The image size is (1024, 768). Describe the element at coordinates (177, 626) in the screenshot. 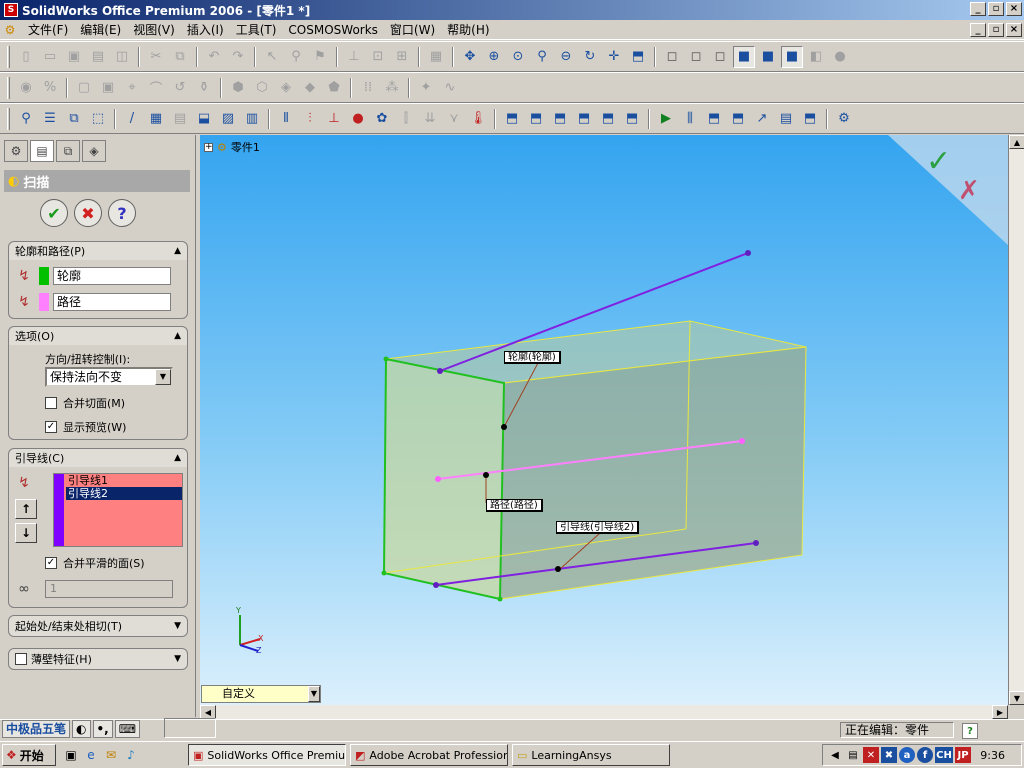

I see `expand-down-icon: ▼` at that location.